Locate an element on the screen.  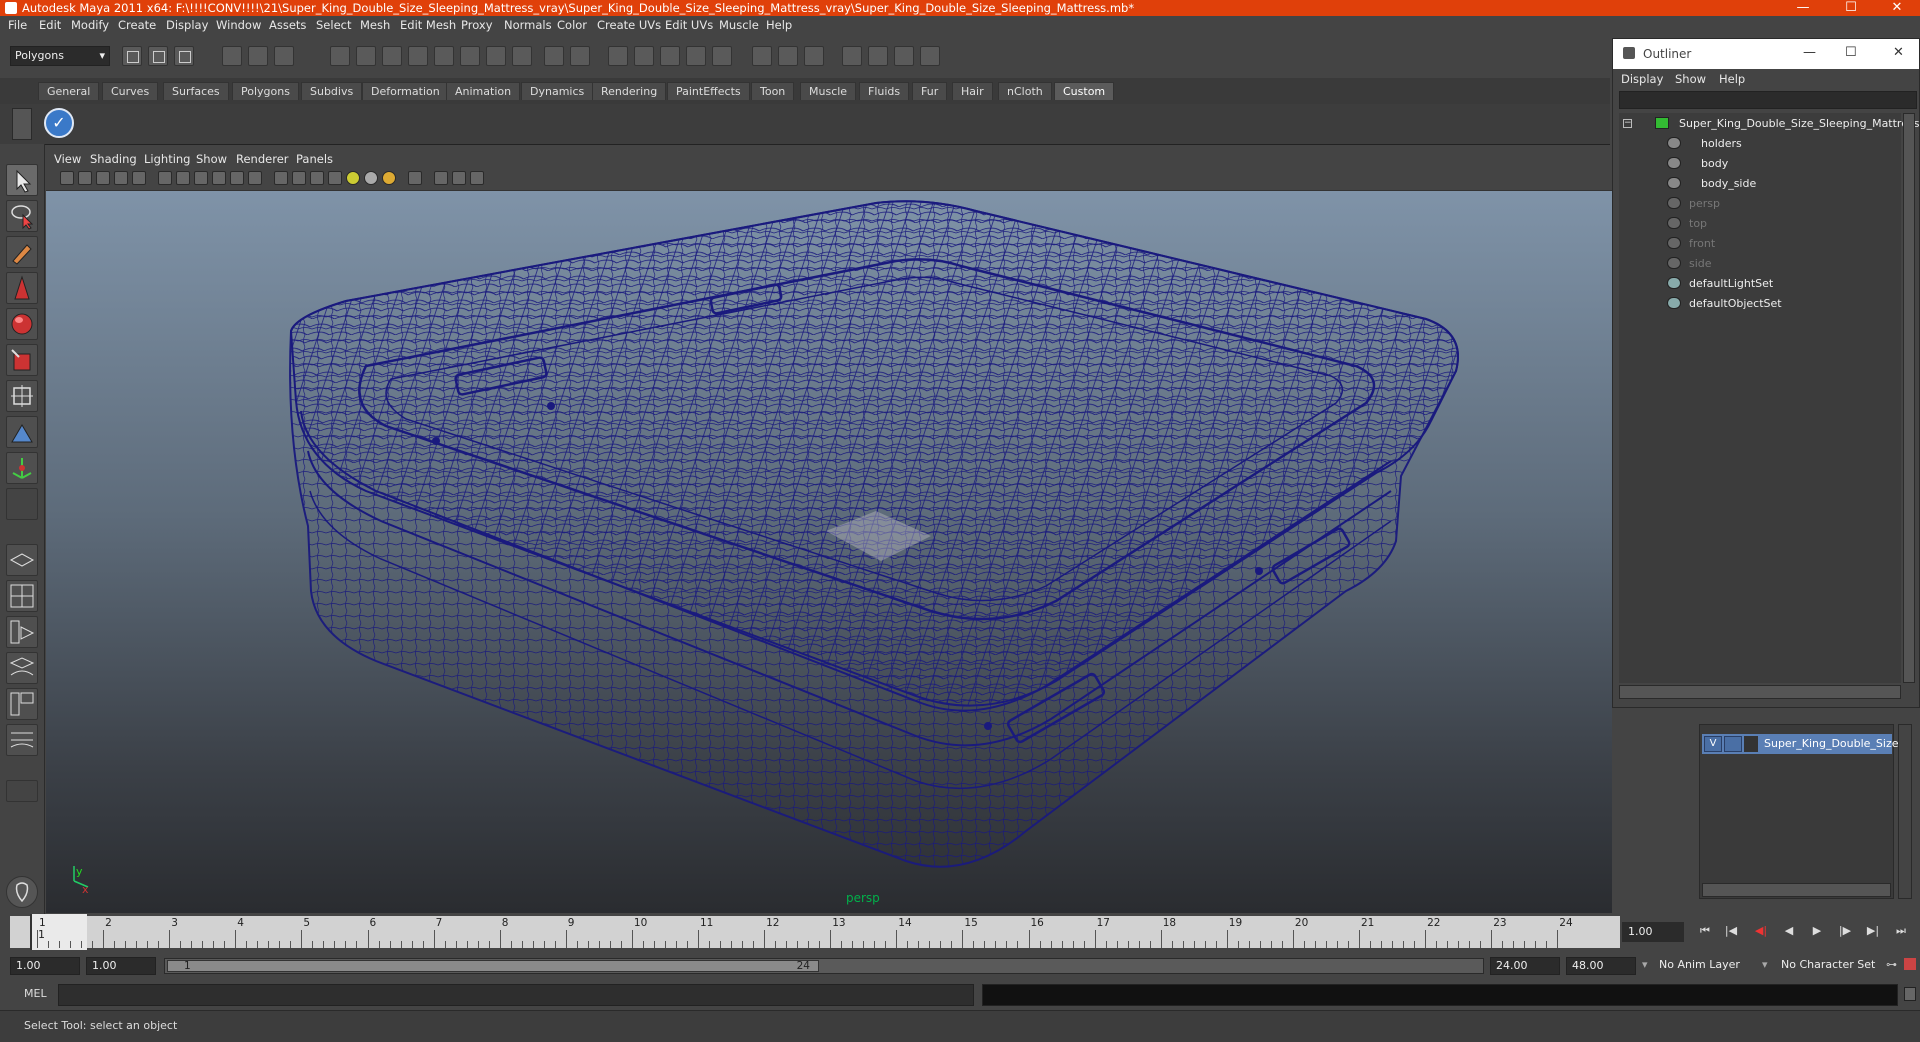
persp-graph-layout-icon is located at coordinates (22, 668).